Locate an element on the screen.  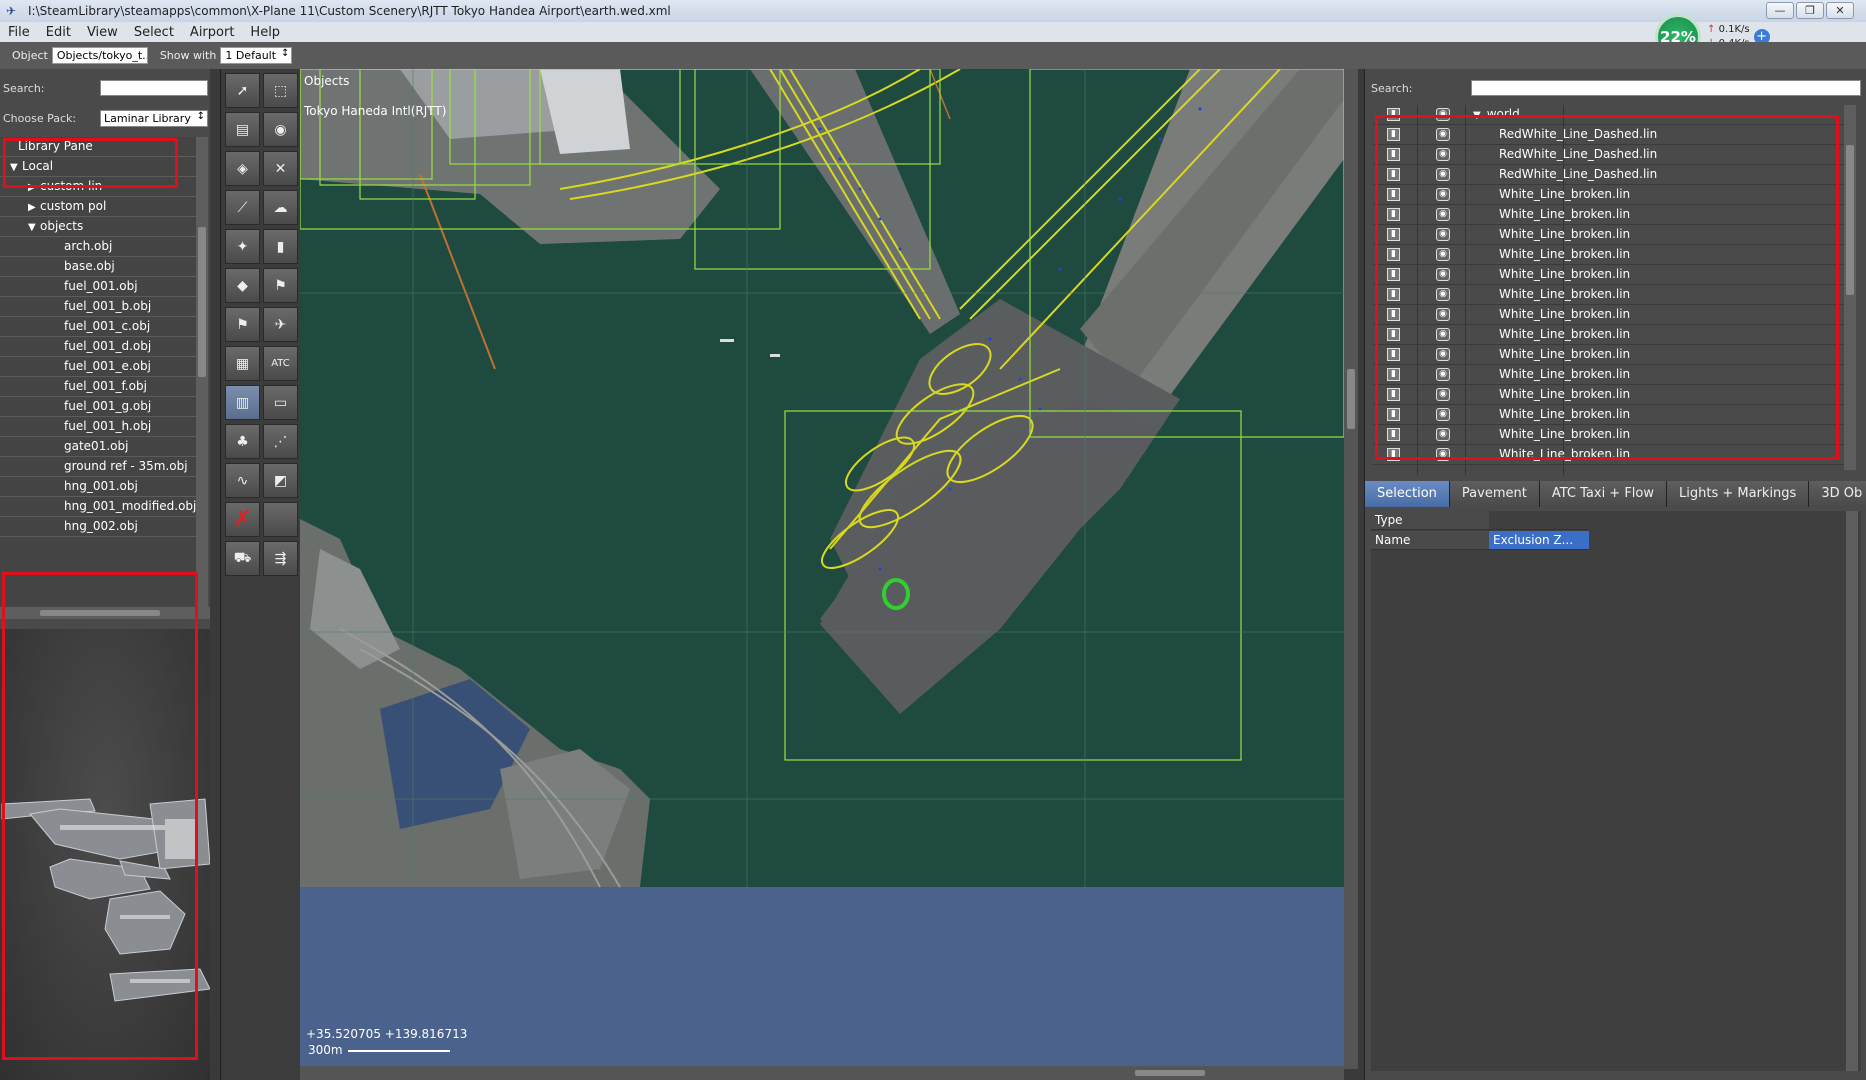
tab-selection: Selection is located at coordinates (1407, 494).